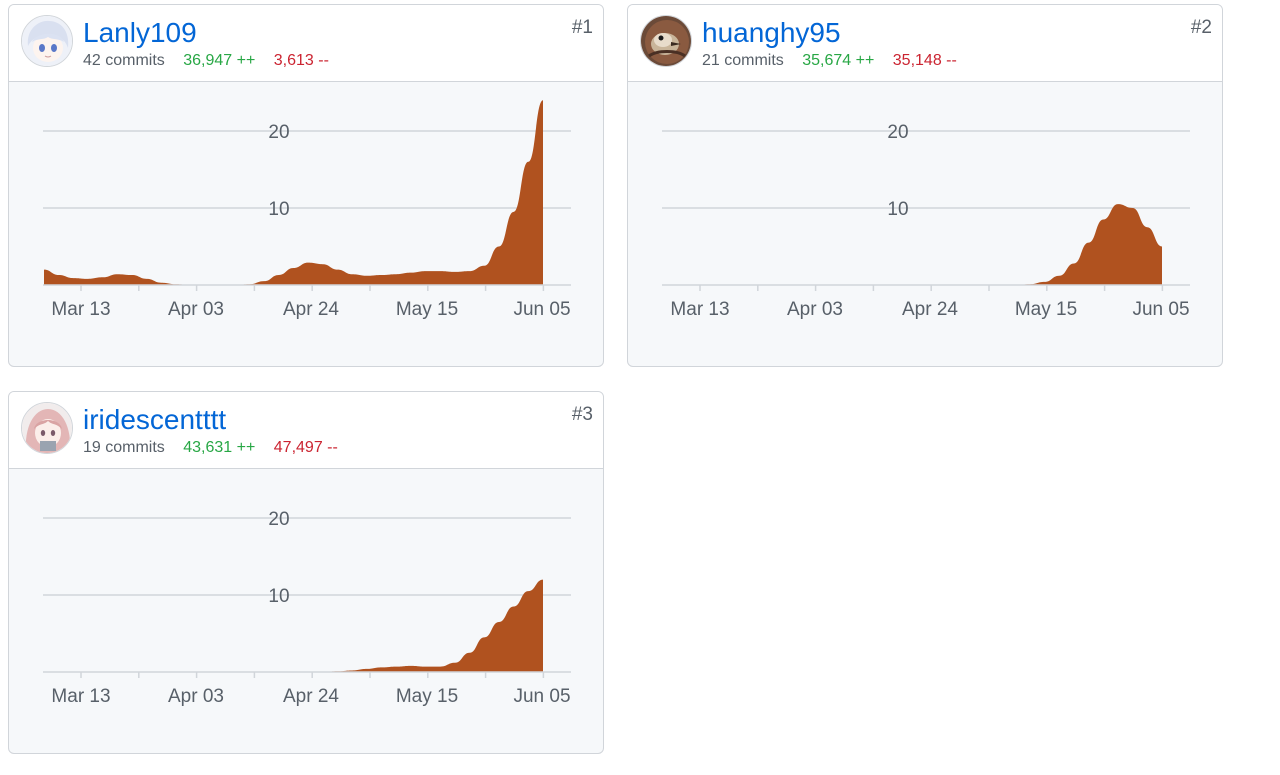 The image size is (1280, 775). I want to click on deletions-count: 35,148 --, so click(924, 60).